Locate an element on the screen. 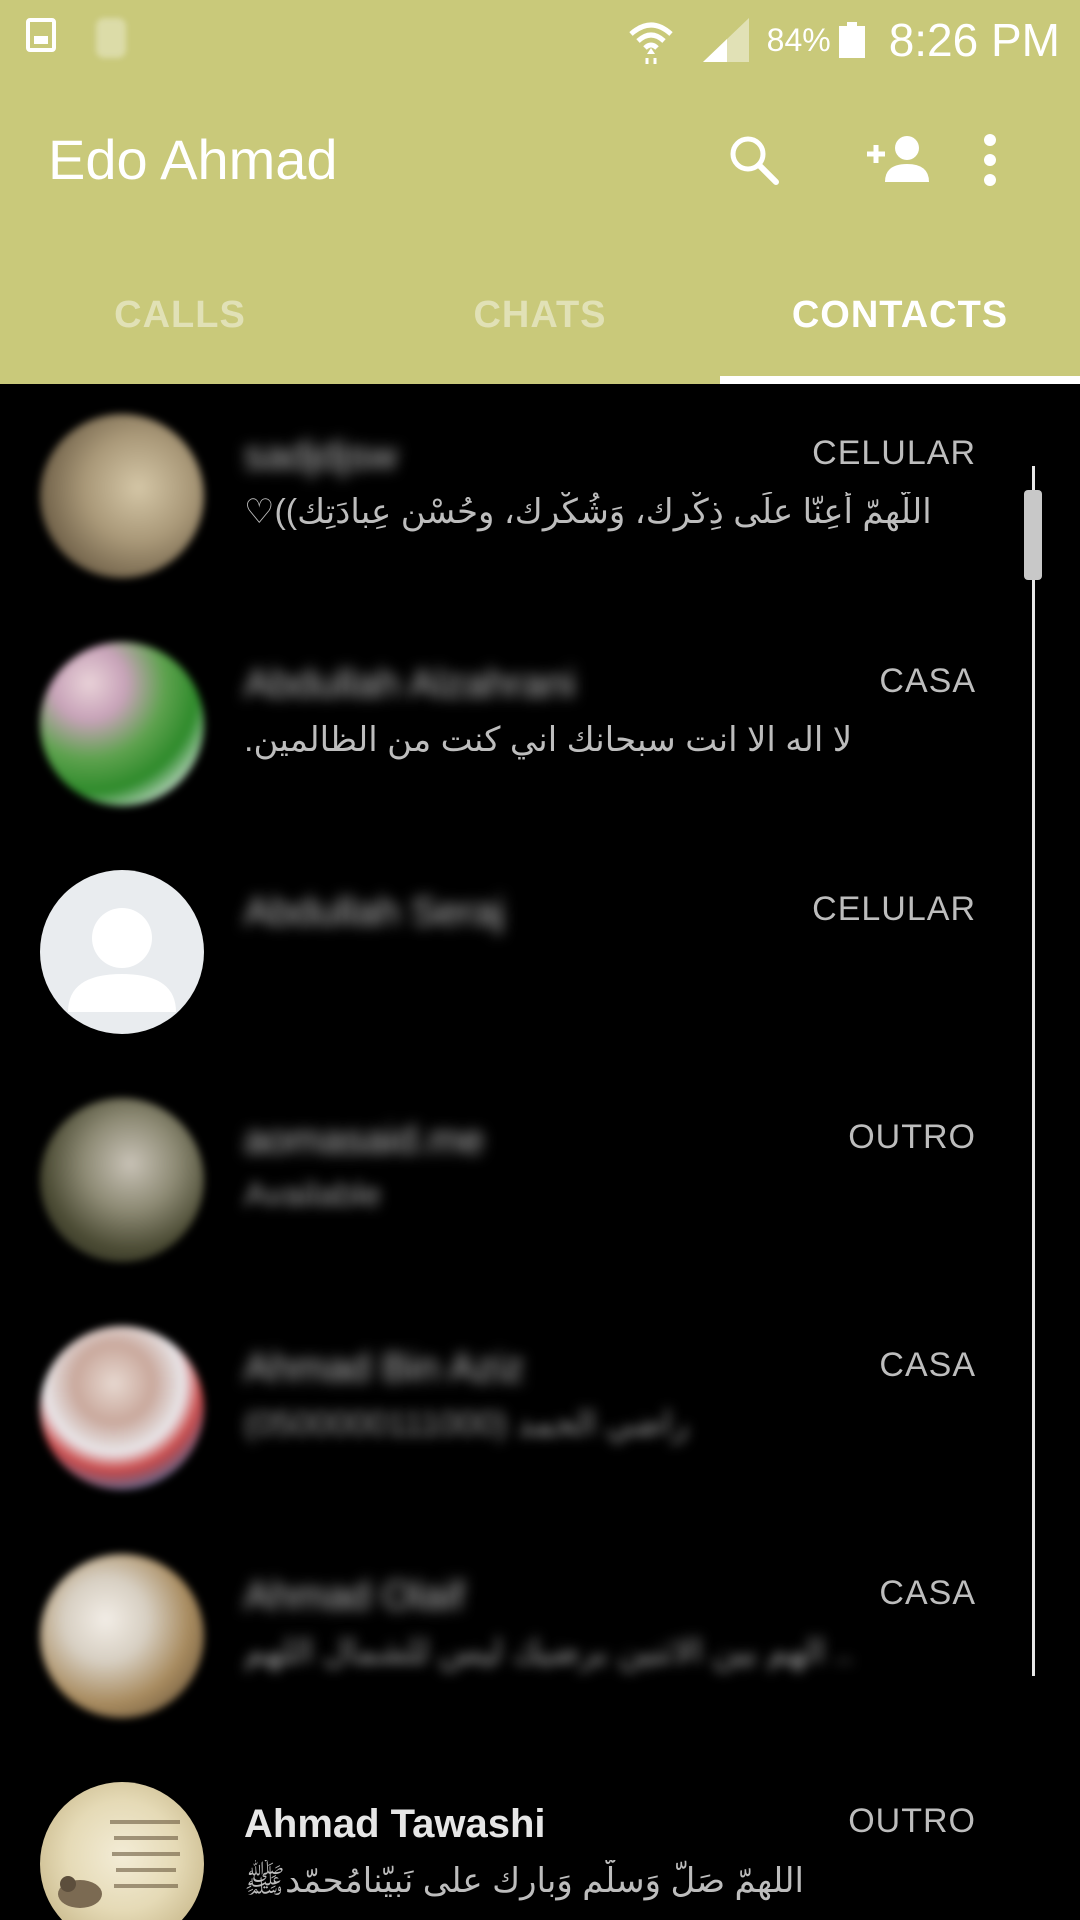 The image size is (1080, 1920). search-button is located at coordinates (754, 160).